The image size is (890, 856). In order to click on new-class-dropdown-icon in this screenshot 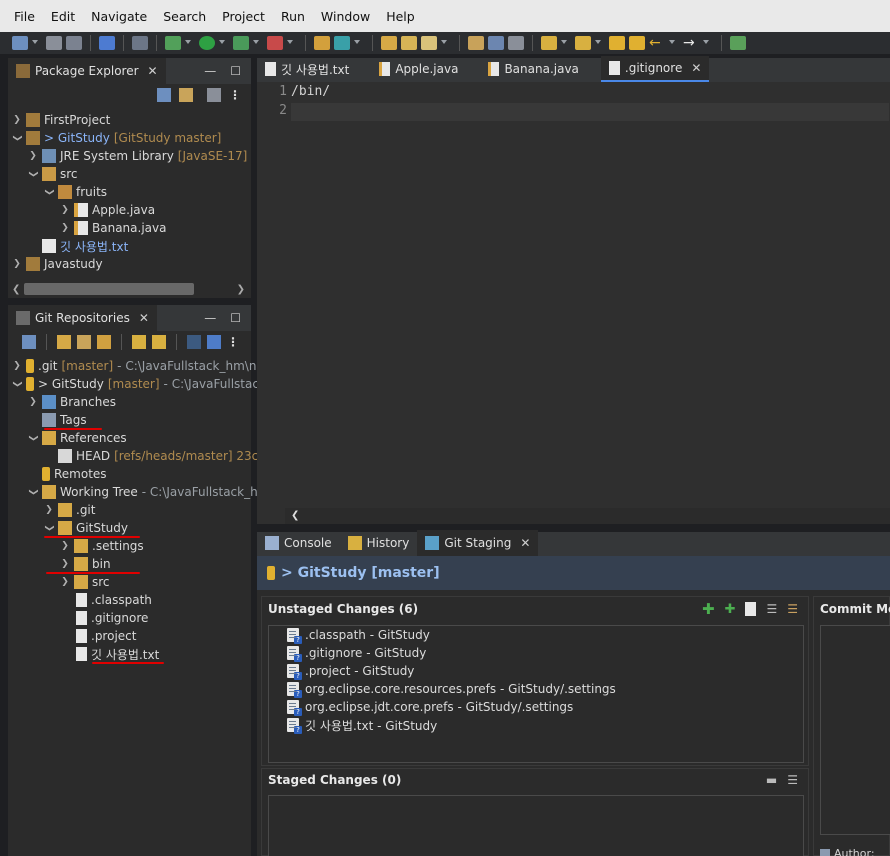, I will do `click(357, 43)`.